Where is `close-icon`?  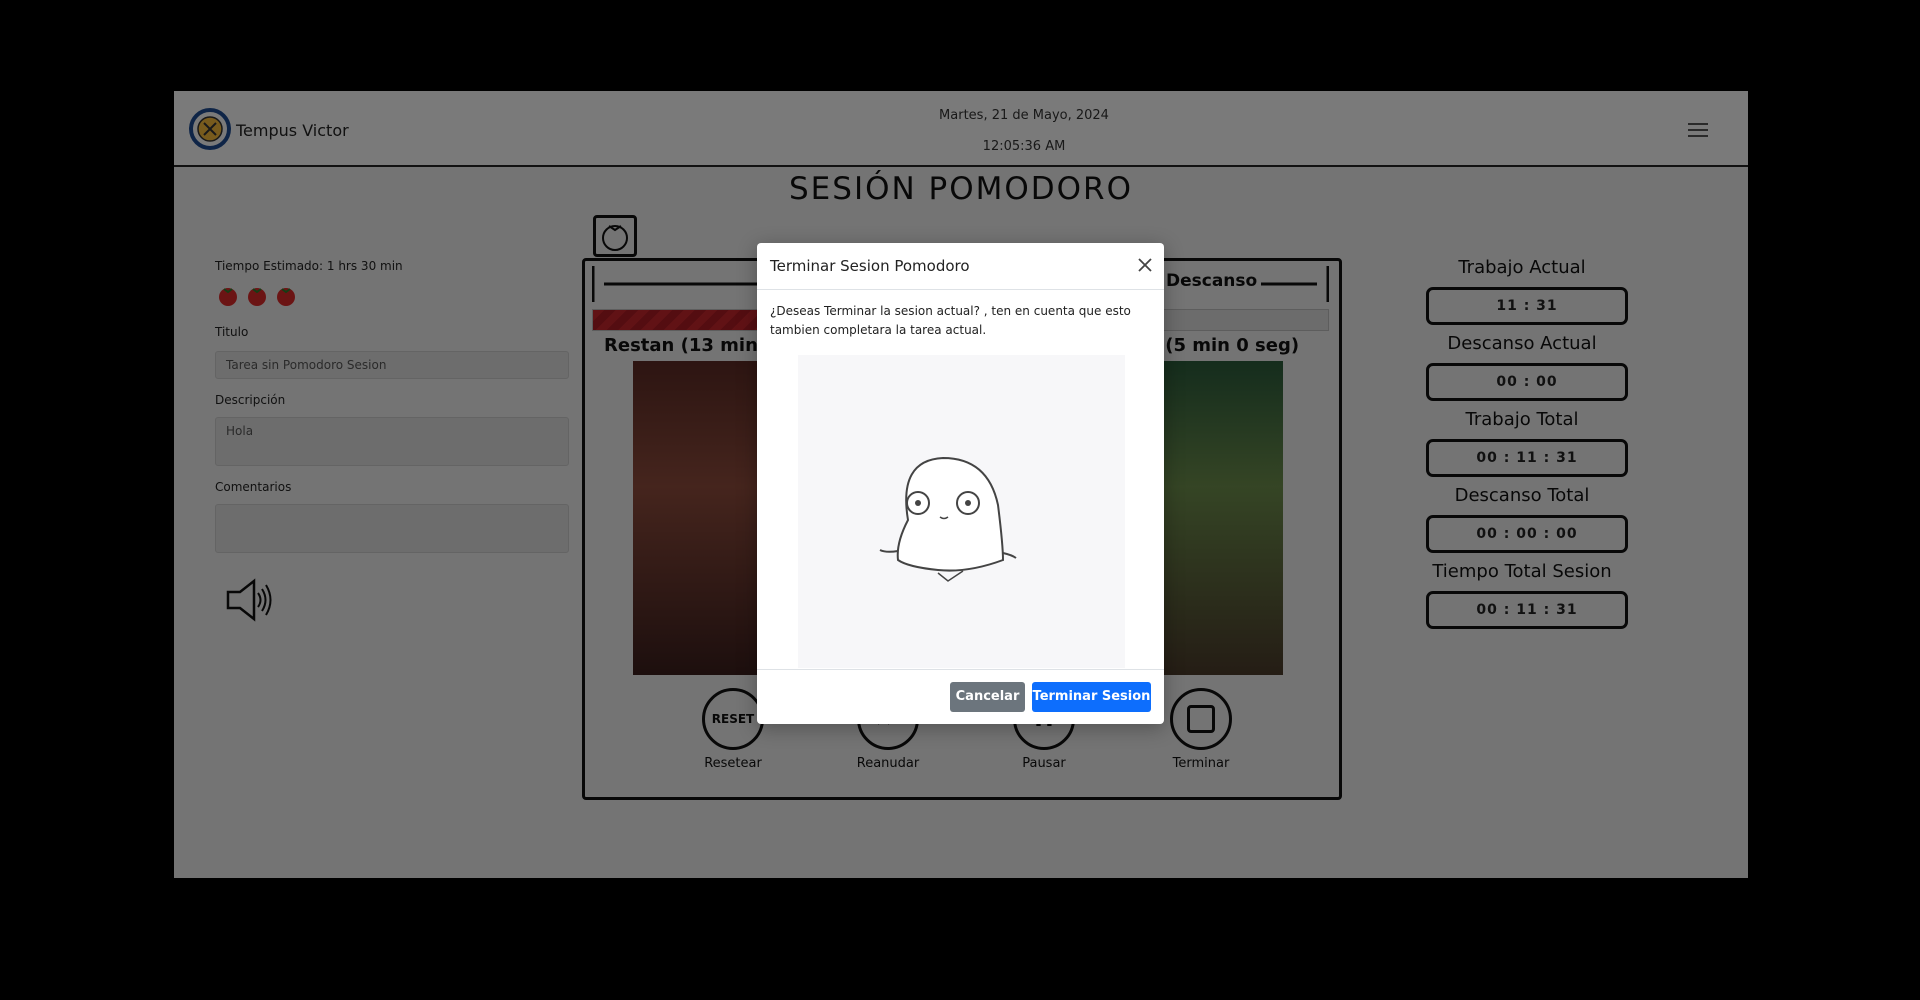 close-icon is located at coordinates (1145, 265).